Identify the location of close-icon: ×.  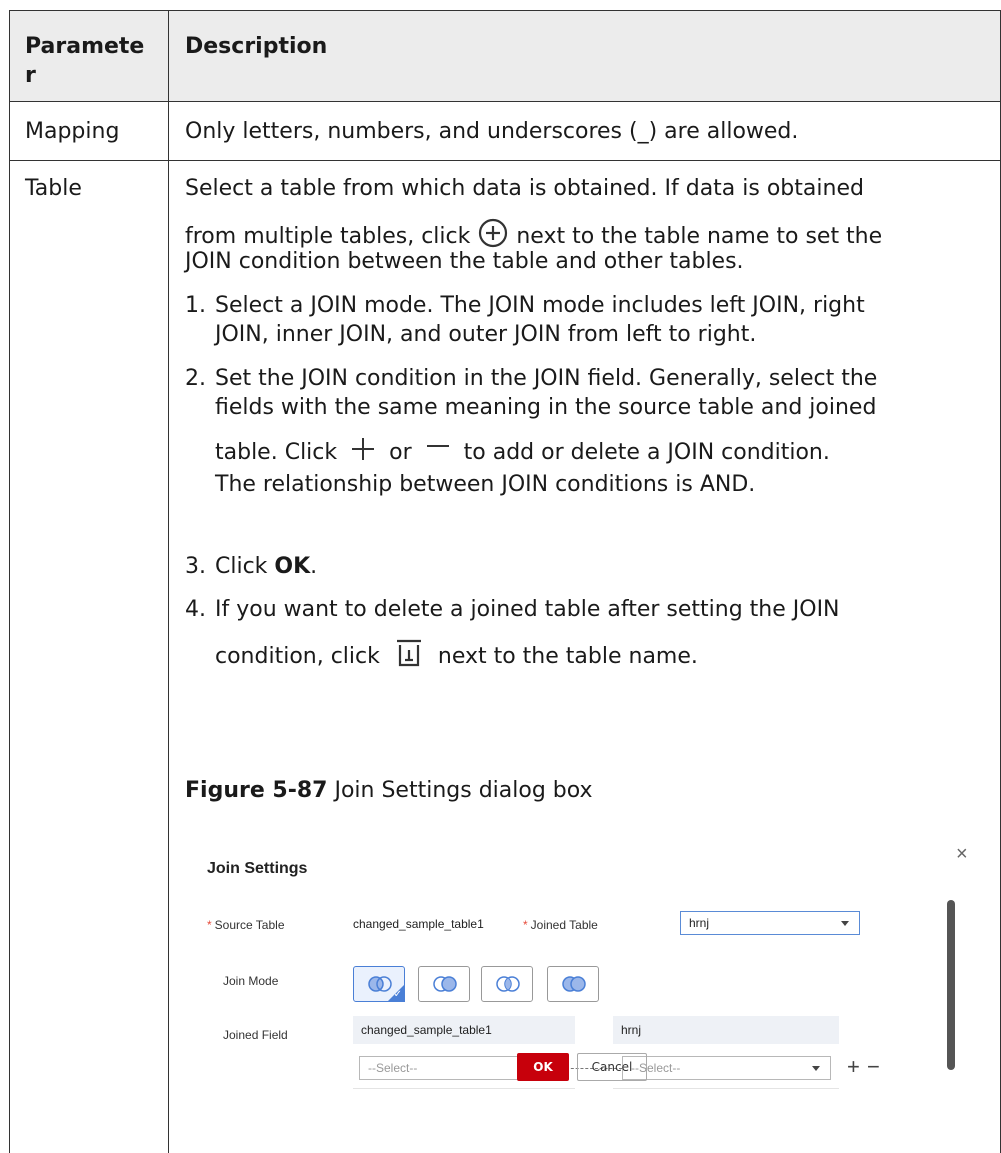
(962, 854).